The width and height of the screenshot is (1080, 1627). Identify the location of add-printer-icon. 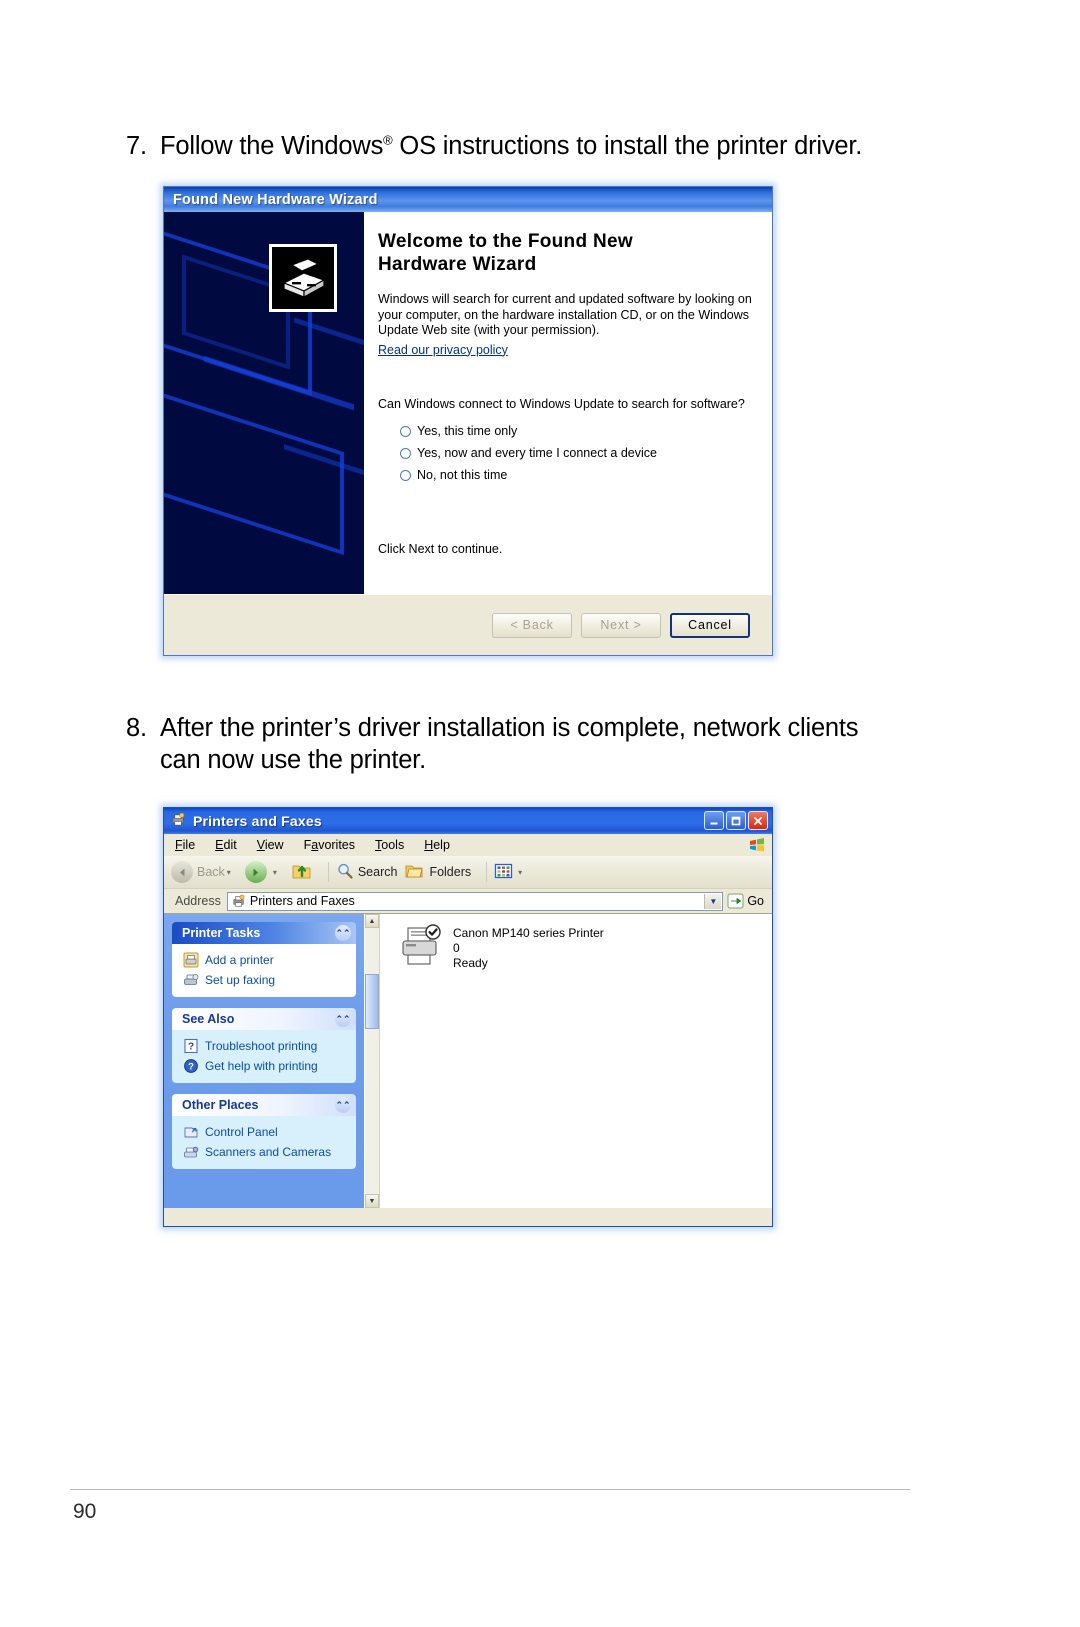
(191, 960).